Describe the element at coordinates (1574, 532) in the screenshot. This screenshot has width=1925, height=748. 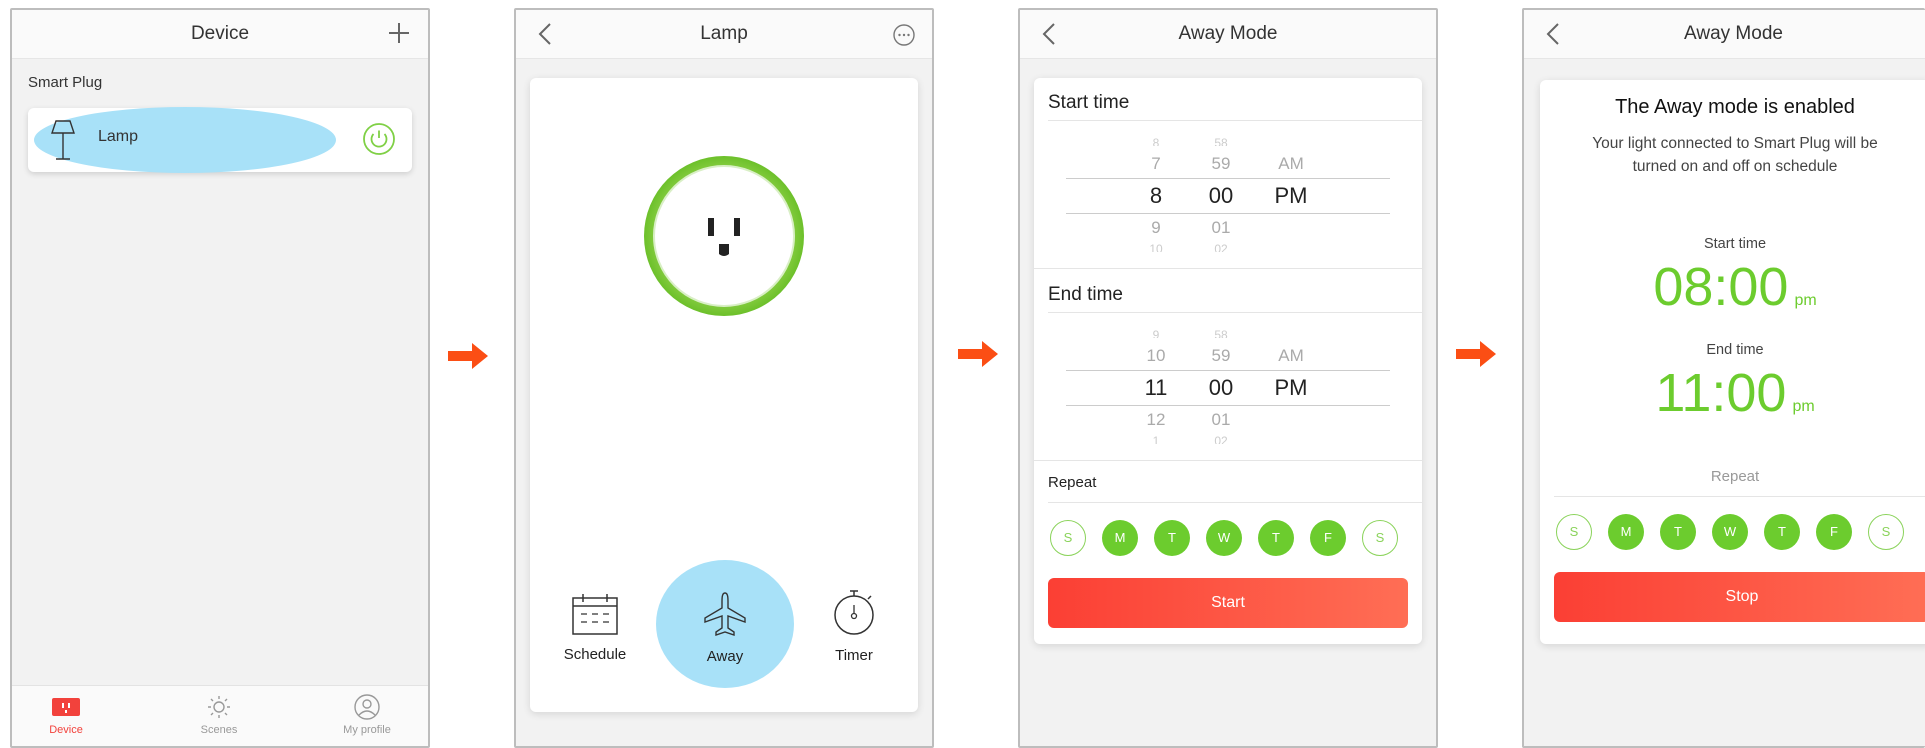
I see `day-indicator-sun: S` at that location.